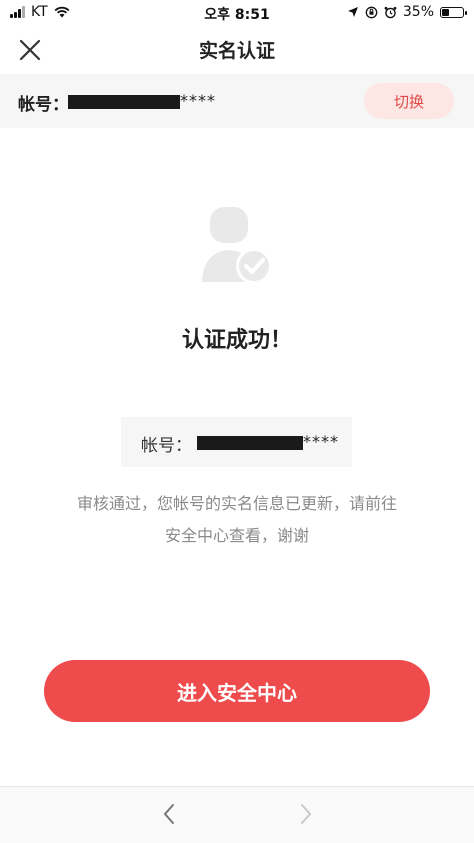 The image size is (474, 843). Describe the element at coordinates (453, 12) in the screenshot. I see `battery-icon` at that location.